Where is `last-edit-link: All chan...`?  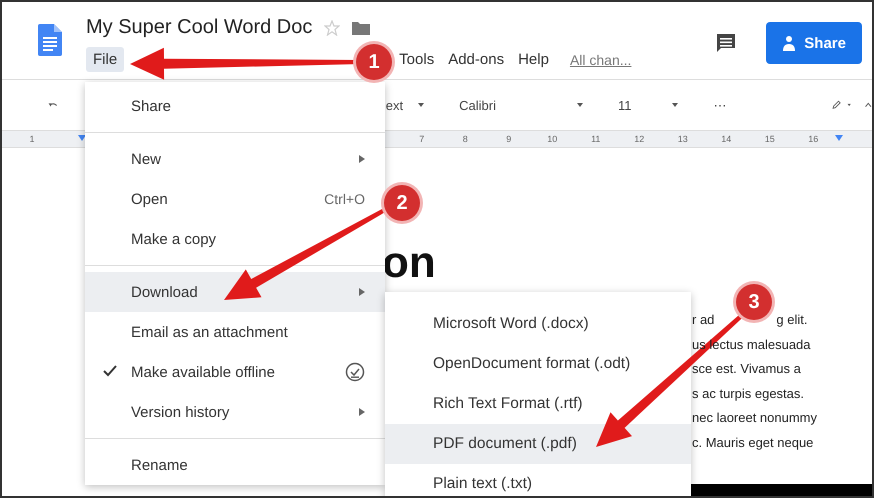 last-edit-link: All chan... is located at coordinates (601, 60).